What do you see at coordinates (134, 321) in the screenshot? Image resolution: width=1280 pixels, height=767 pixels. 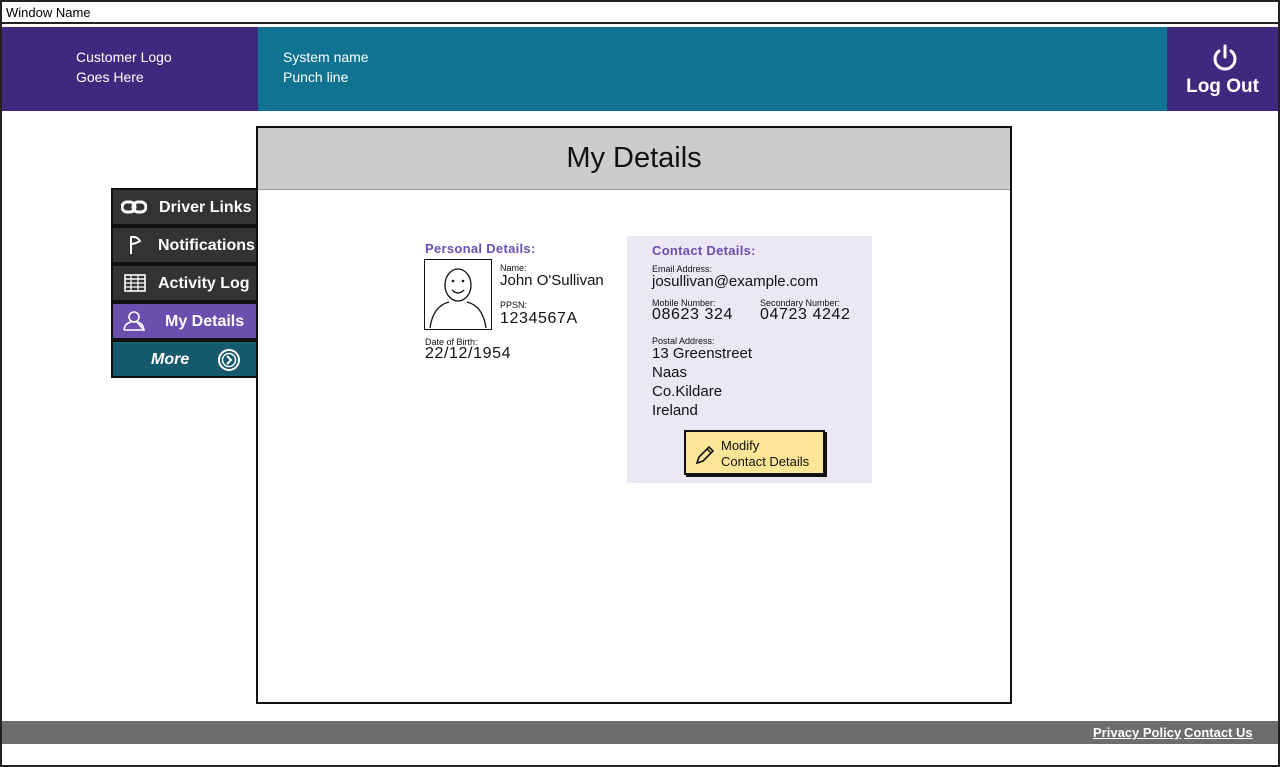 I see `user-icon` at bounding box center [134, 321].